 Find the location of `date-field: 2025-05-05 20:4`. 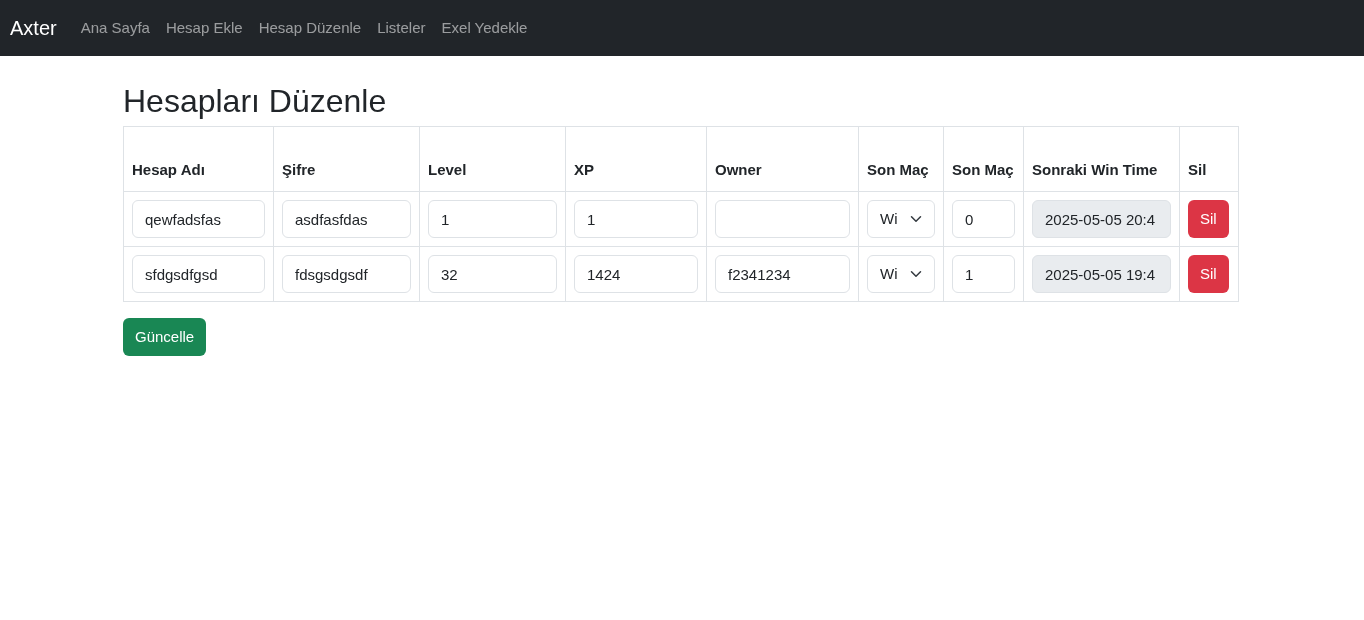

date-field: 2025-05-05 20:4 is located at coordinates (1101, 219).